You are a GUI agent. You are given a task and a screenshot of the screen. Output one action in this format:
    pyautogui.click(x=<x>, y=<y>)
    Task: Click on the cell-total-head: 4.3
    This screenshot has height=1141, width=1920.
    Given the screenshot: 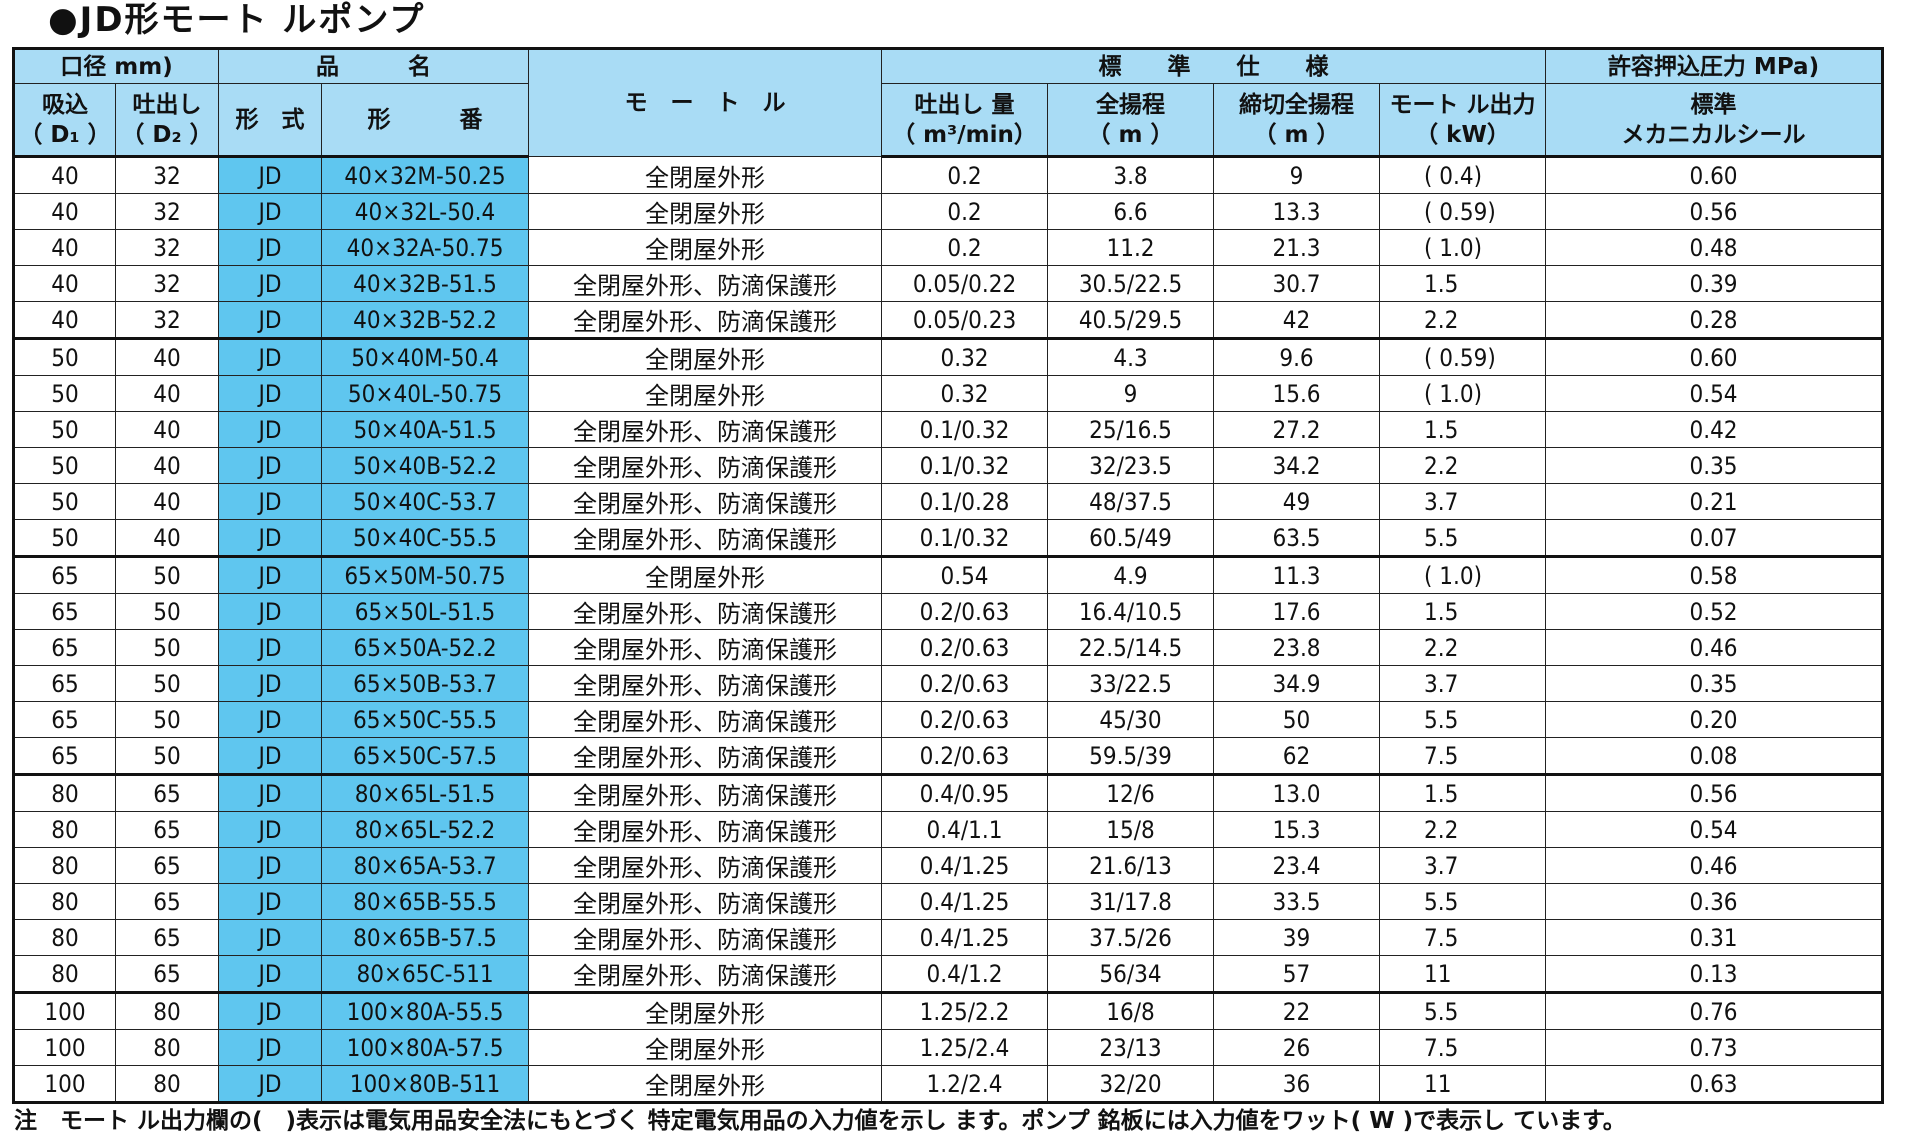 What is the action you would take?
    pyautogui.click(x=1131, y=356)
    